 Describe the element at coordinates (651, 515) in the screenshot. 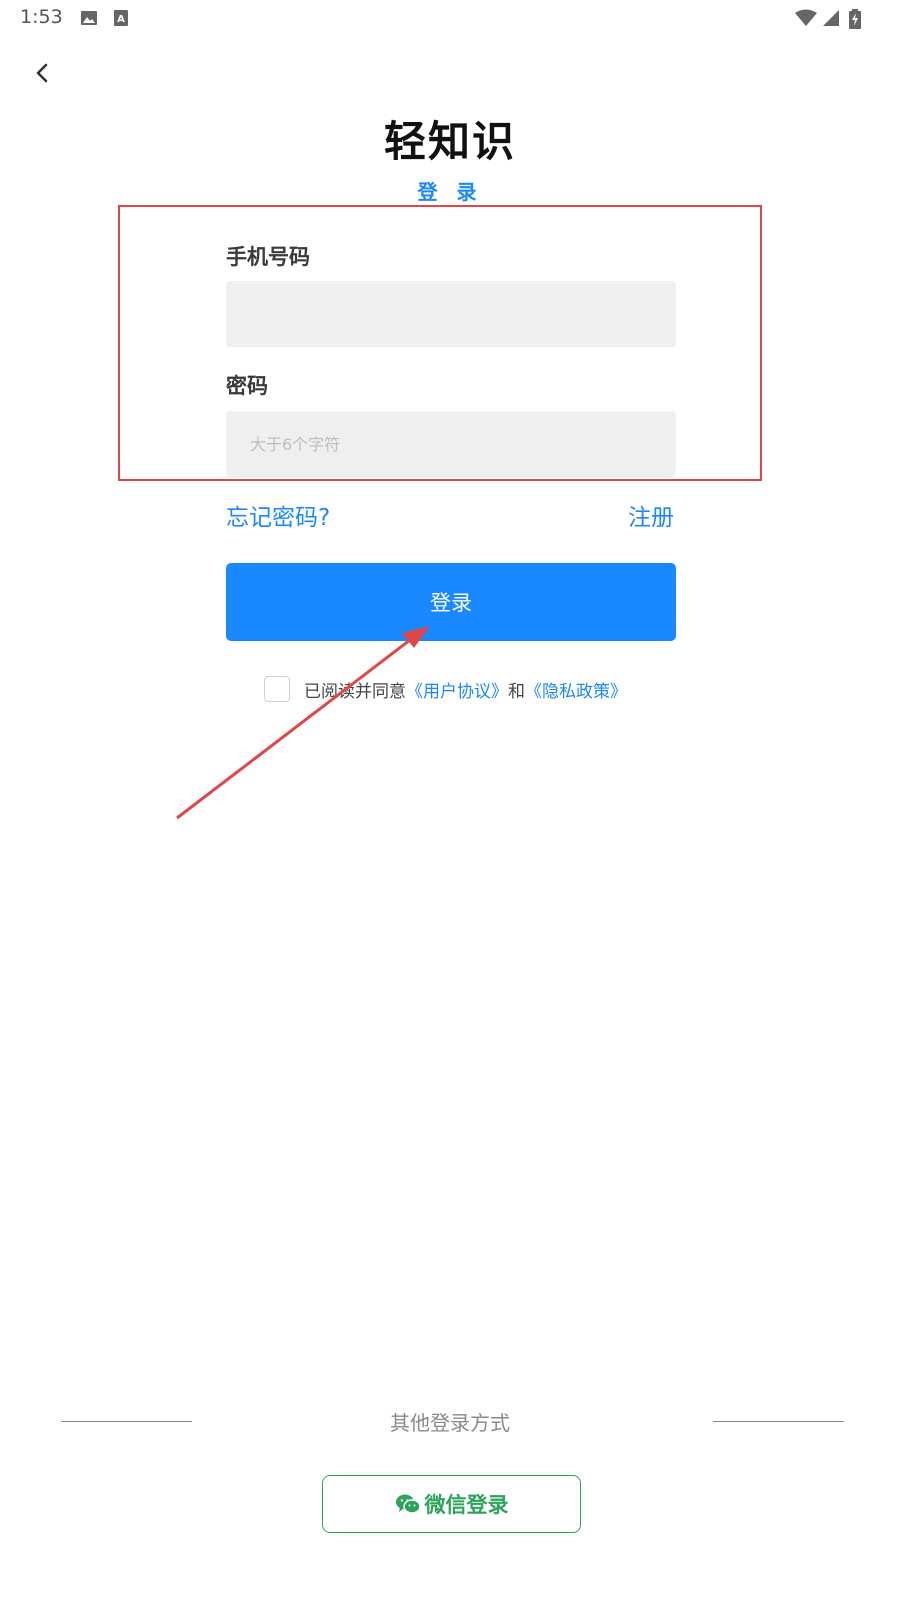

I see `register-link: 注册` at that location.